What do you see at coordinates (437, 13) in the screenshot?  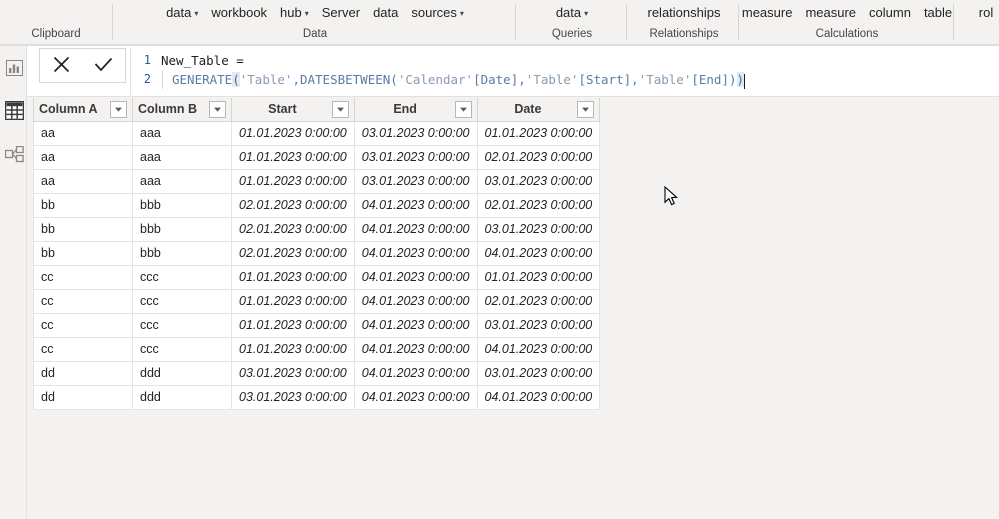 I see `ribbon-button-sources: sources ▾` at bounding box center [437, 13].